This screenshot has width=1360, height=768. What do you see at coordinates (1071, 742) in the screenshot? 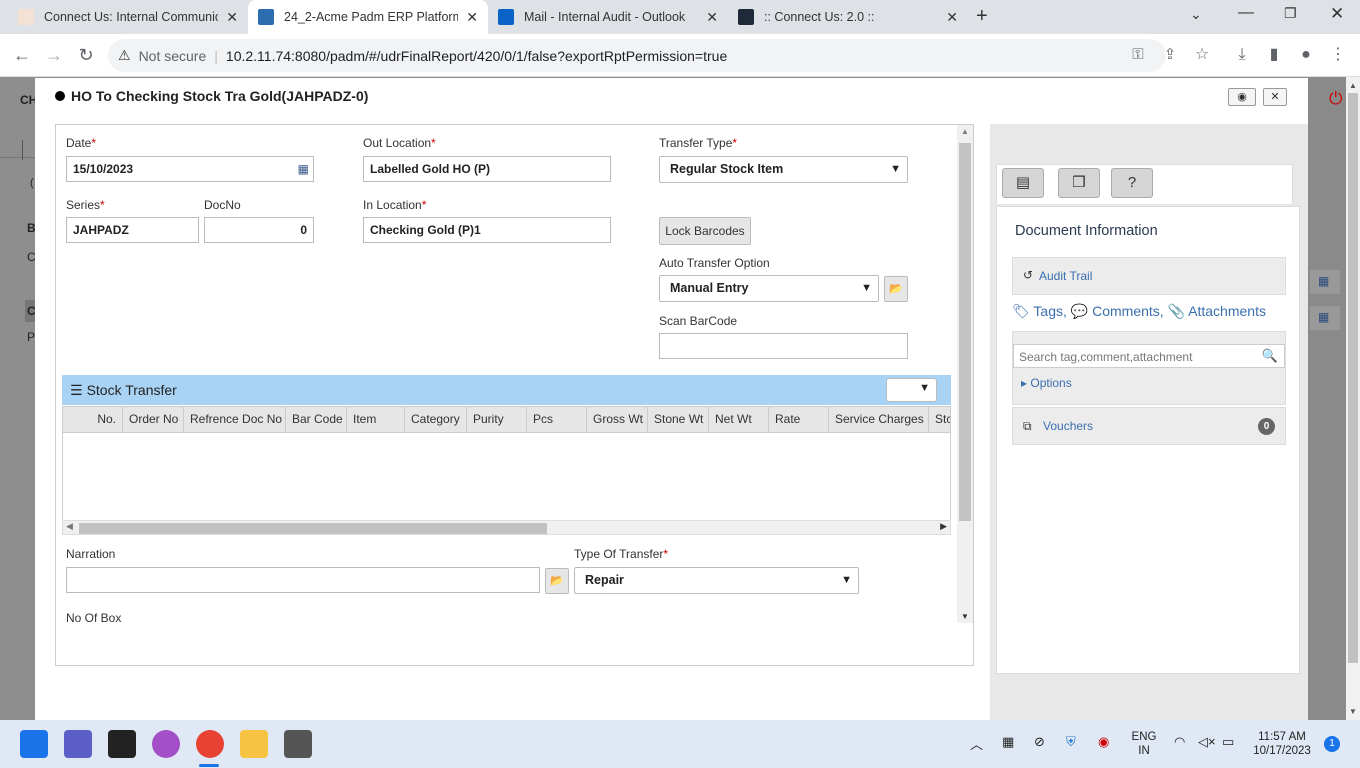
I see `security-shield-icon: ⛨` at bounding box center [1071, 742].